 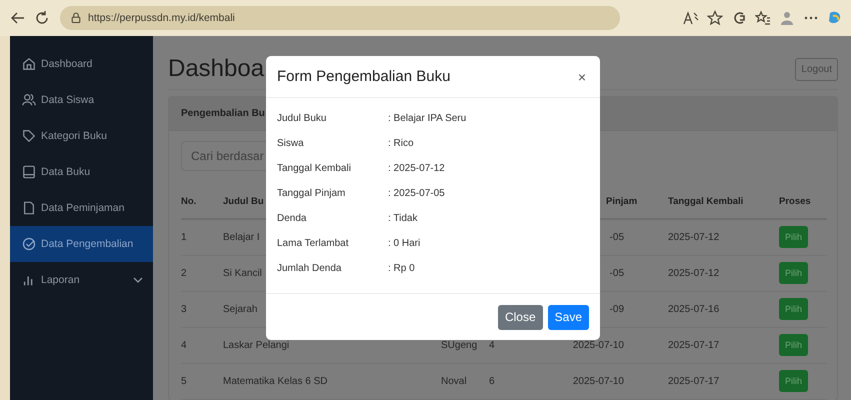 What do you see at coordinates (242, 273) in the screenshot?
I see `table-cell: Si Kancil` at bounding box center [242, 273].